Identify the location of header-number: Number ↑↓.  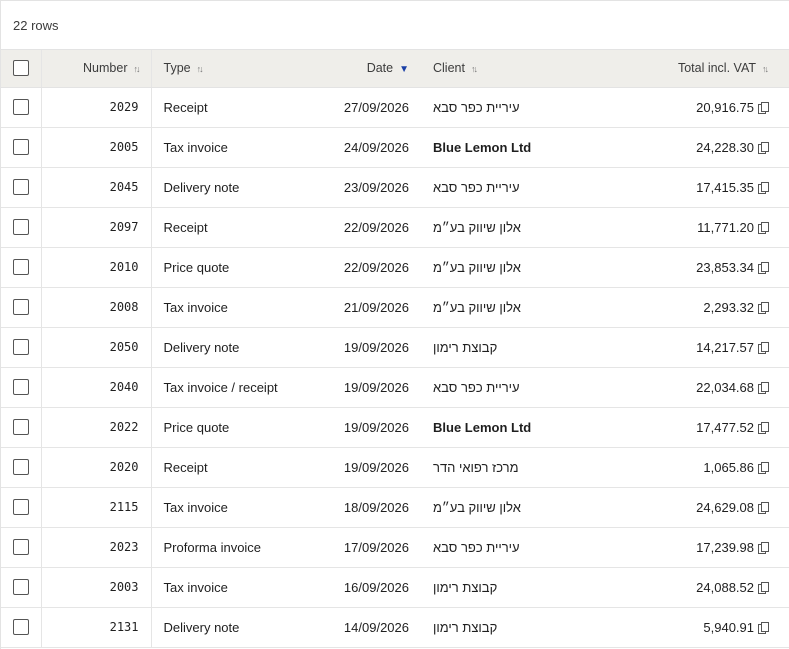
(96, 69).